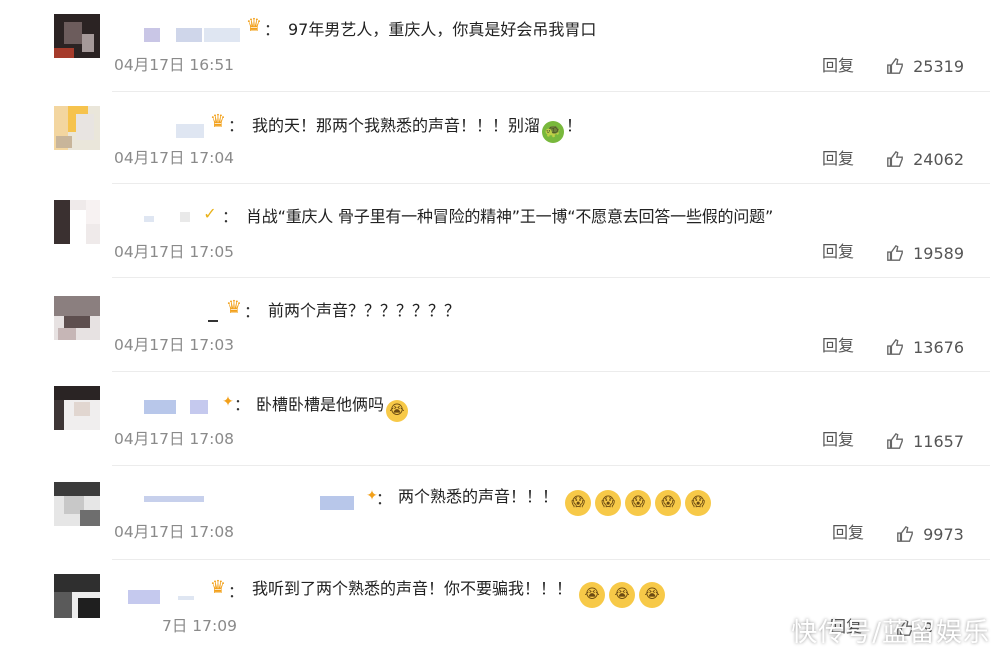 The height and width of the screenshot is (655, 998). What do you see at coordinates (174, 345) in the screenshot?
I see `comment-time: 04月17日 17:03` at bounding box center [174, 345].